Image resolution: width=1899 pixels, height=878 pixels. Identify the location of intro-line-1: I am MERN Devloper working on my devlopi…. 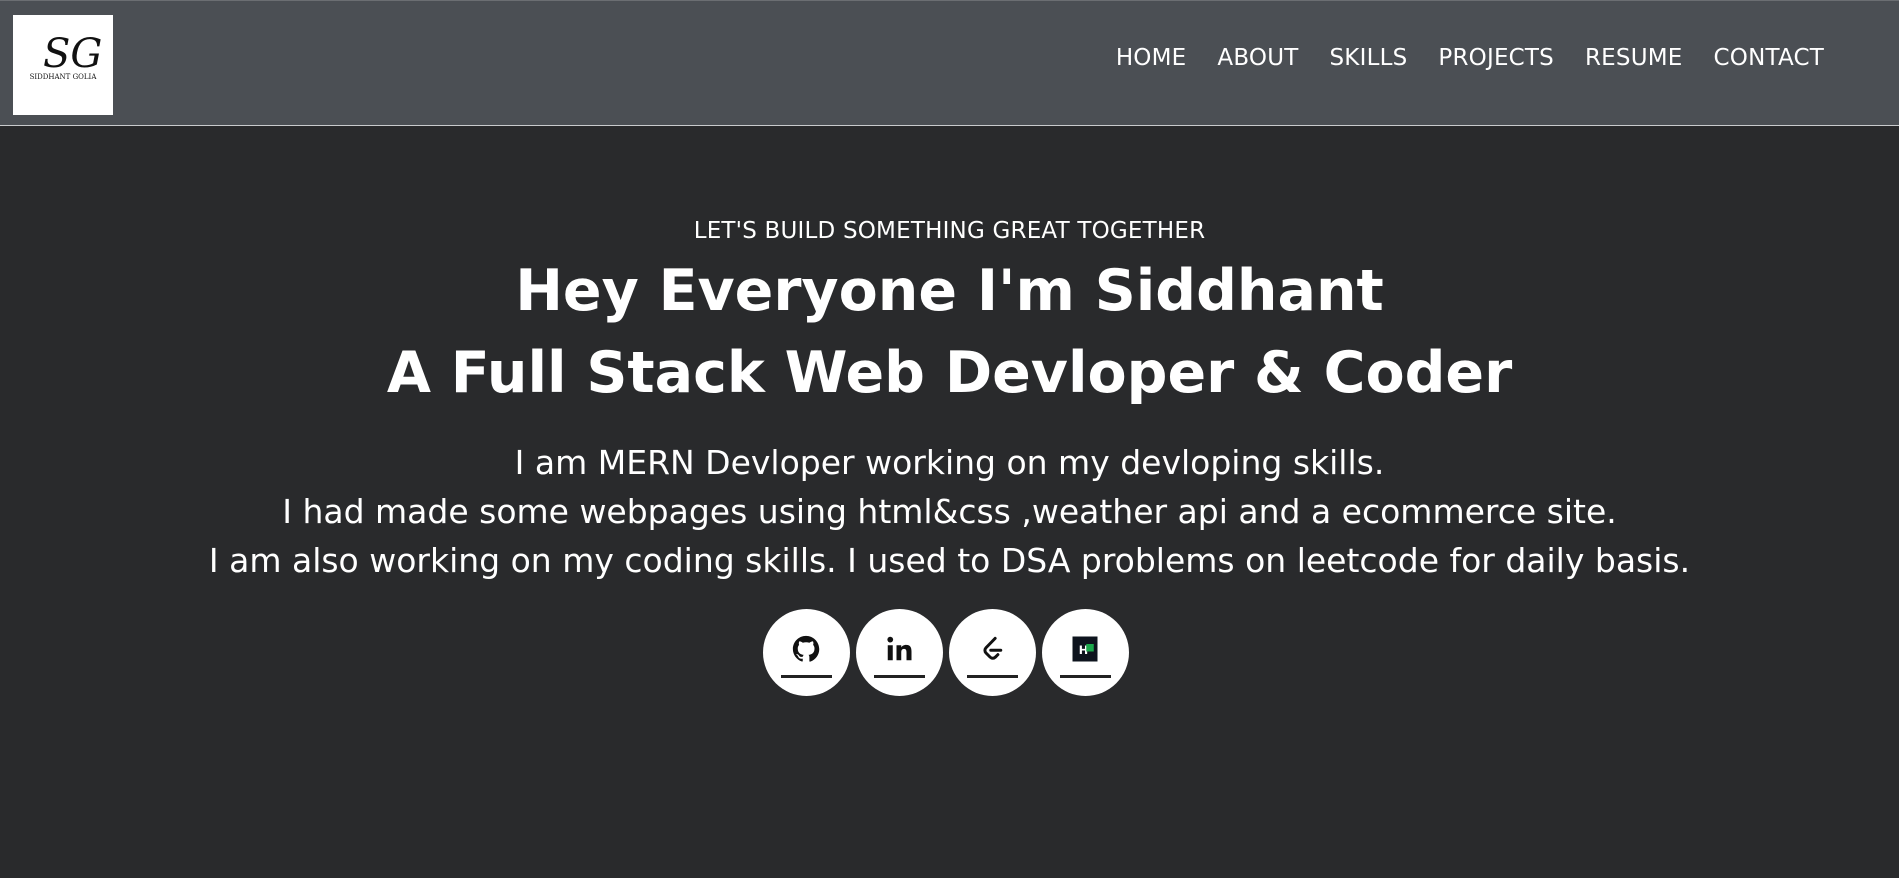
(949, 462).